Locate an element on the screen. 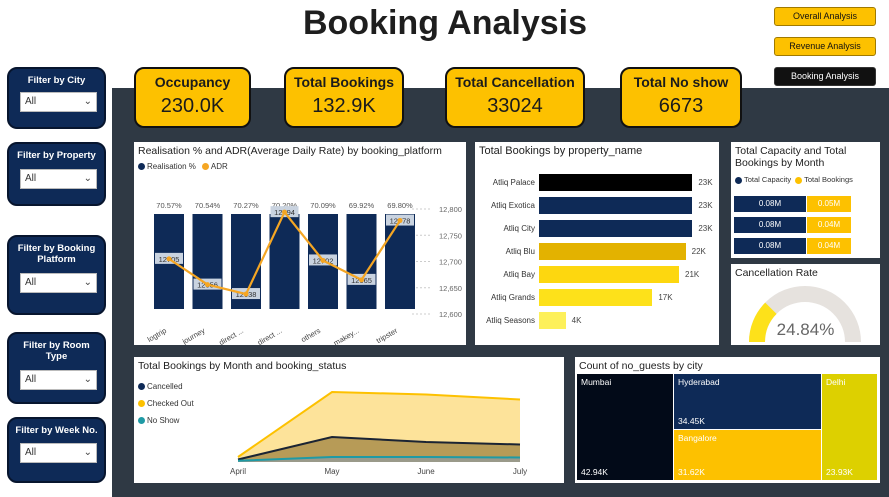 Image resolution: width=889 pixels, height=497 pixels. property-row: Atliq Grands 17K is located at coordinates (597, 298).